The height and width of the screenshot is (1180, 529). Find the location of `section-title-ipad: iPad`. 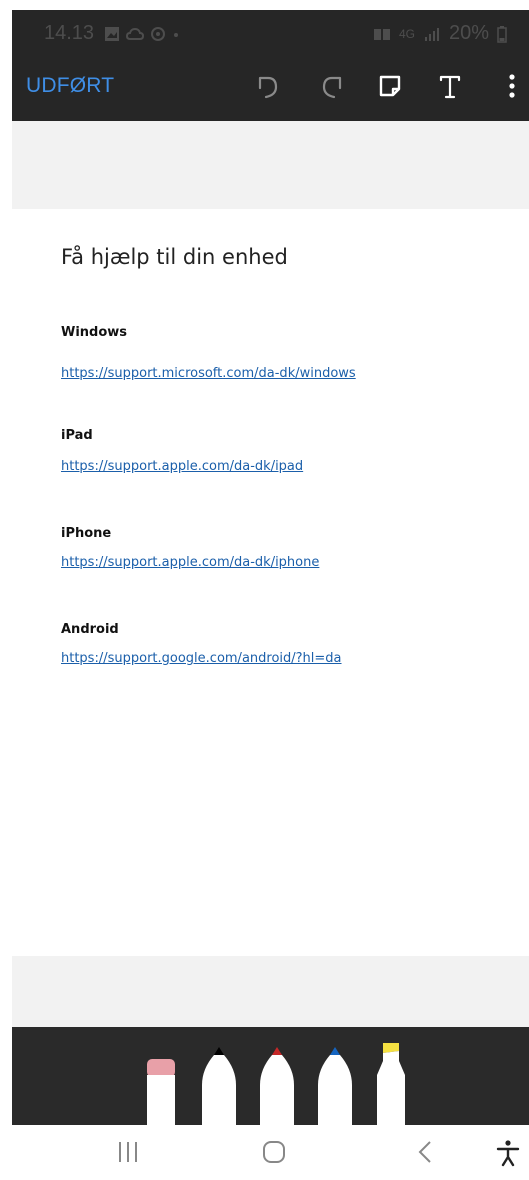

section-title-ipad: iPad is located at coordinates (77, 435).